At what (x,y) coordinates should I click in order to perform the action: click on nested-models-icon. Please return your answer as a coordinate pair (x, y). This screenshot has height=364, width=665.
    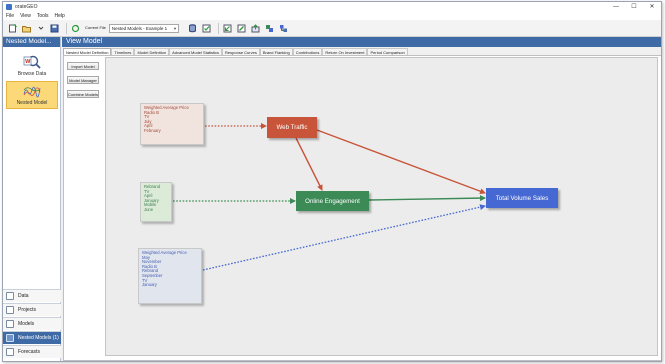
    Looking at the image, I should click on (10, 338).